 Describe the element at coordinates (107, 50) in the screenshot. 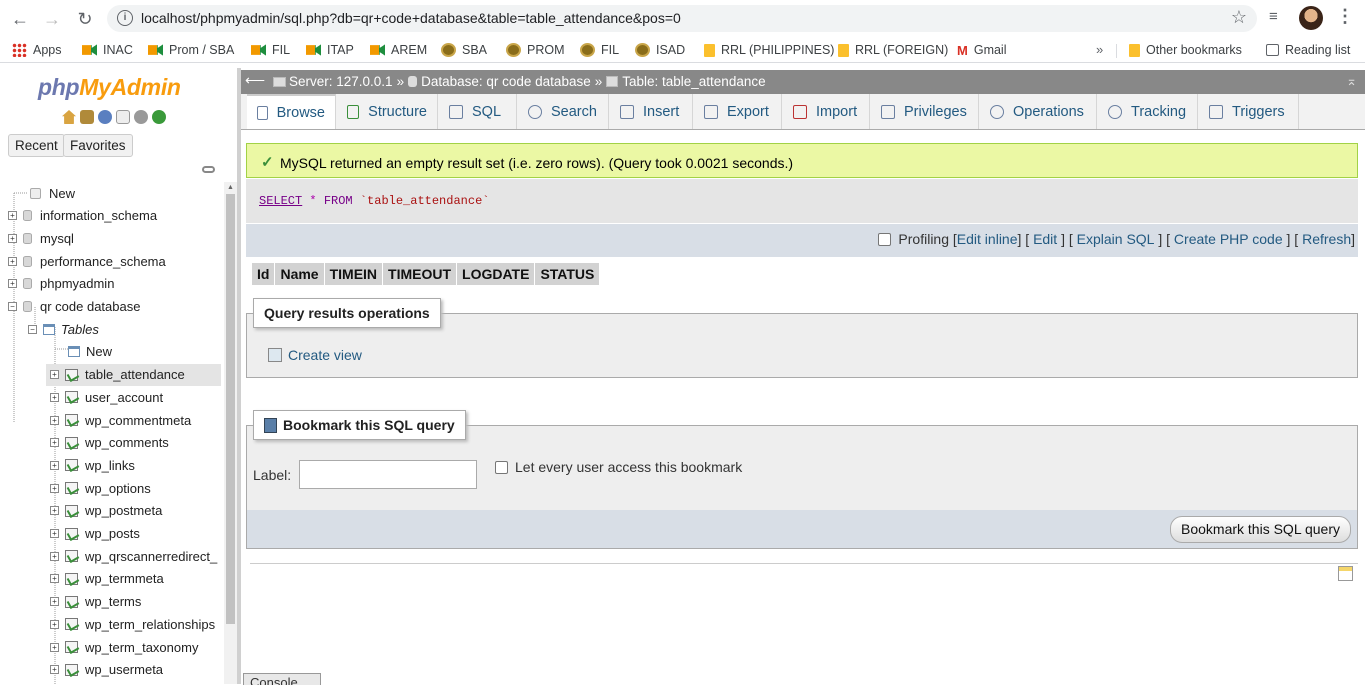

I see `bookmark-inac: INAC` at that location.